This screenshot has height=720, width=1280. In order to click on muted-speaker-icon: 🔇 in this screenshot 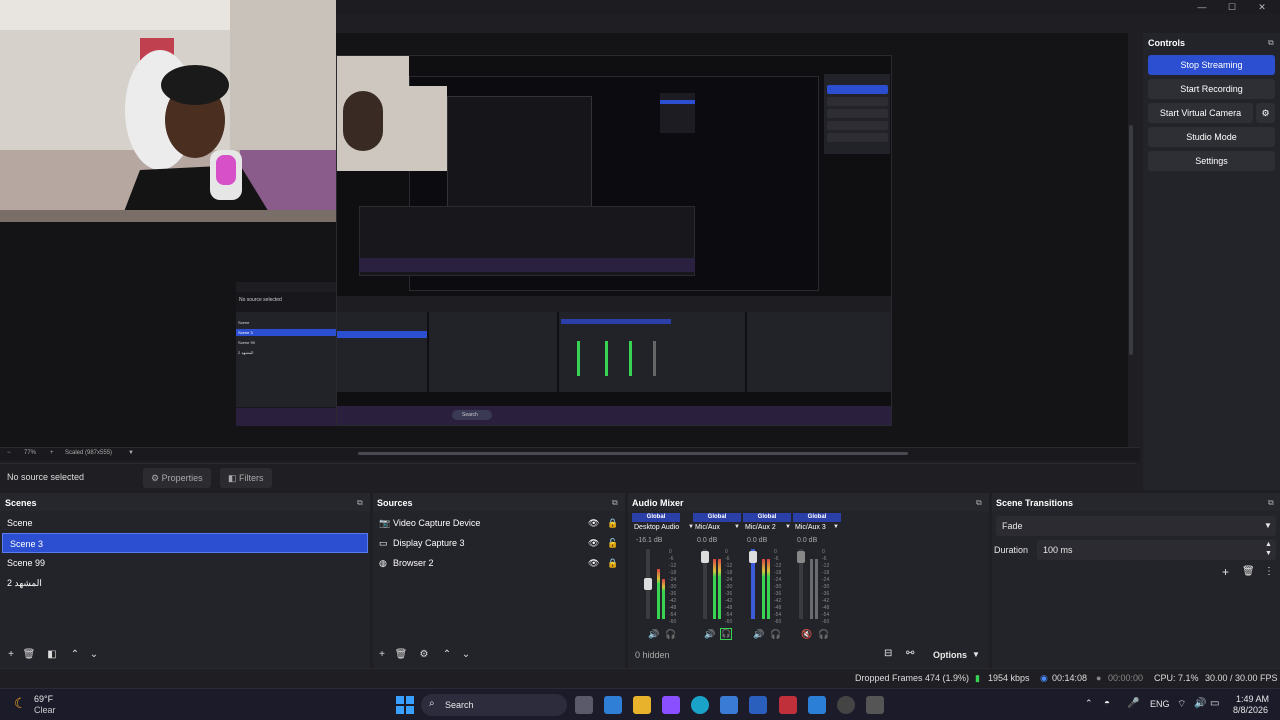, I will do `click(806, 634)`.